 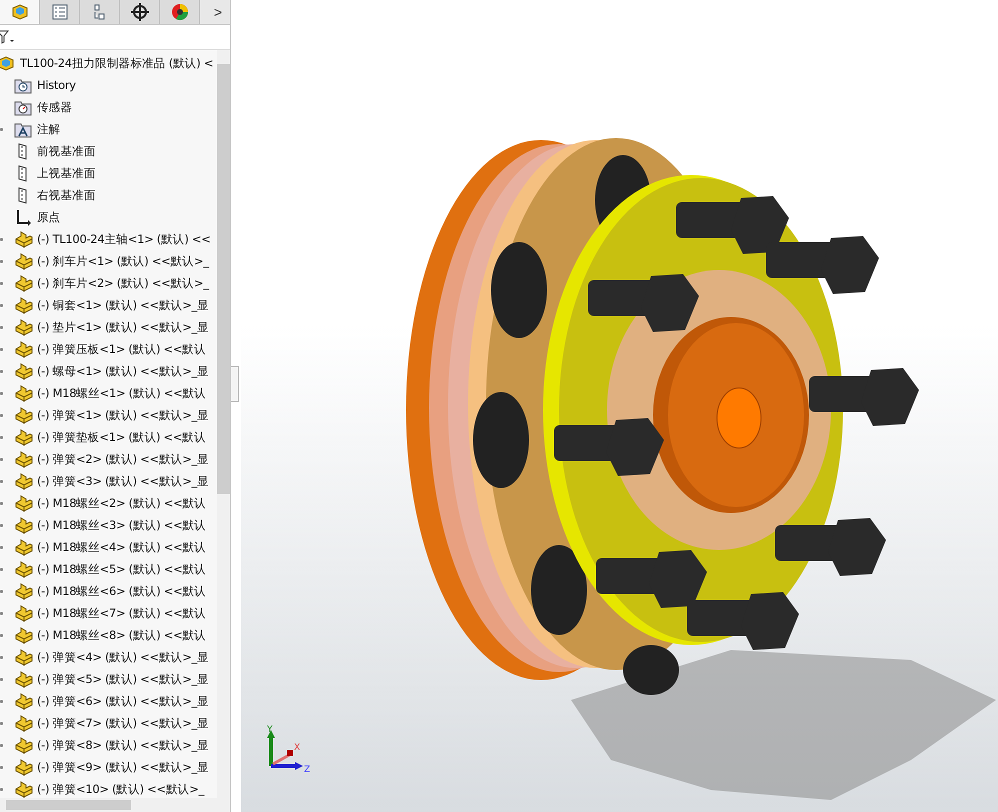 I want to click on tree-item: (-) 弹簧<1> (默认) <<默认>_显, so click(x=123, y=415).